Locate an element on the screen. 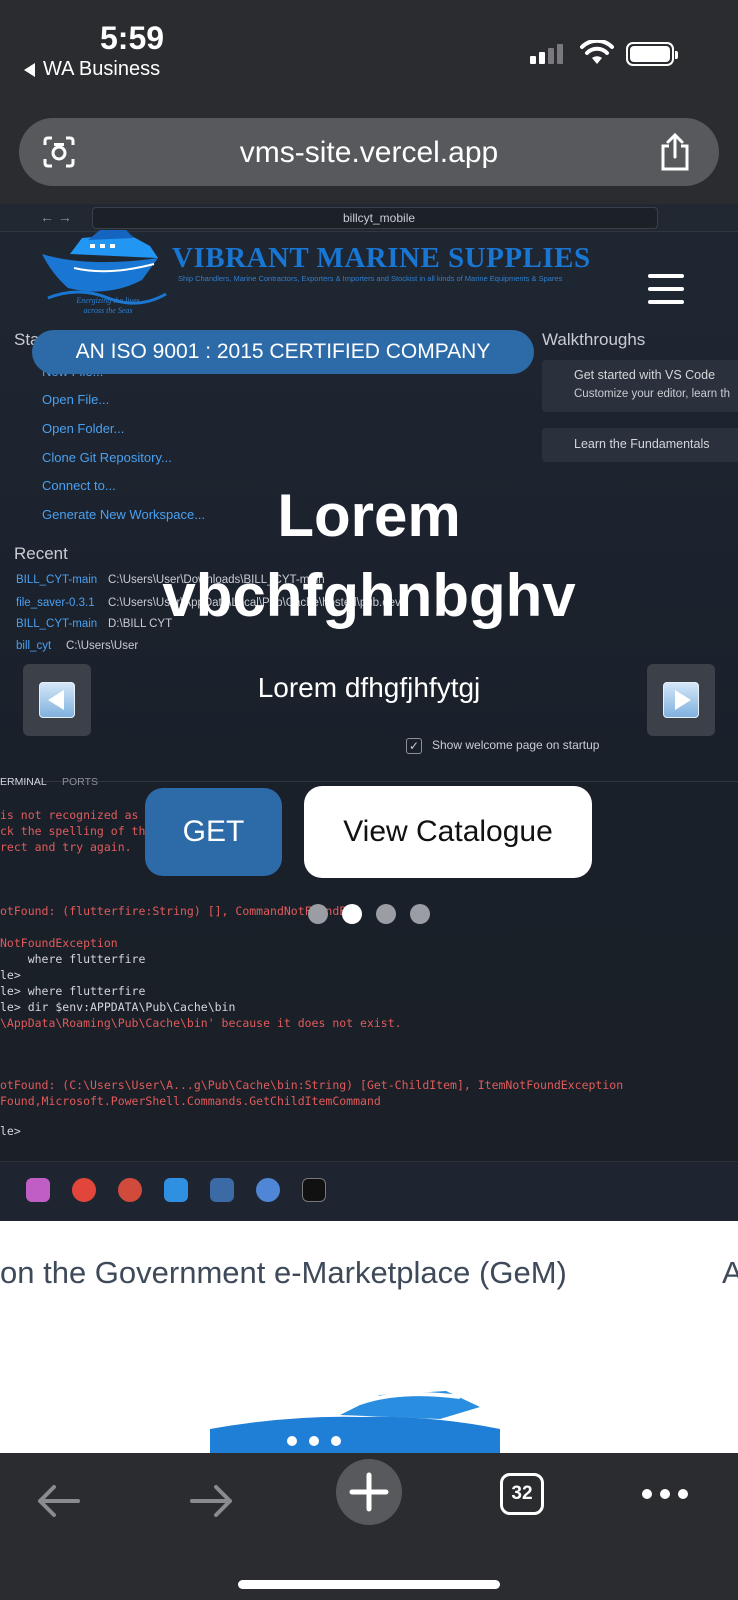  bg-address-box: billcyt_mobile is located at coordinates (375, 218).